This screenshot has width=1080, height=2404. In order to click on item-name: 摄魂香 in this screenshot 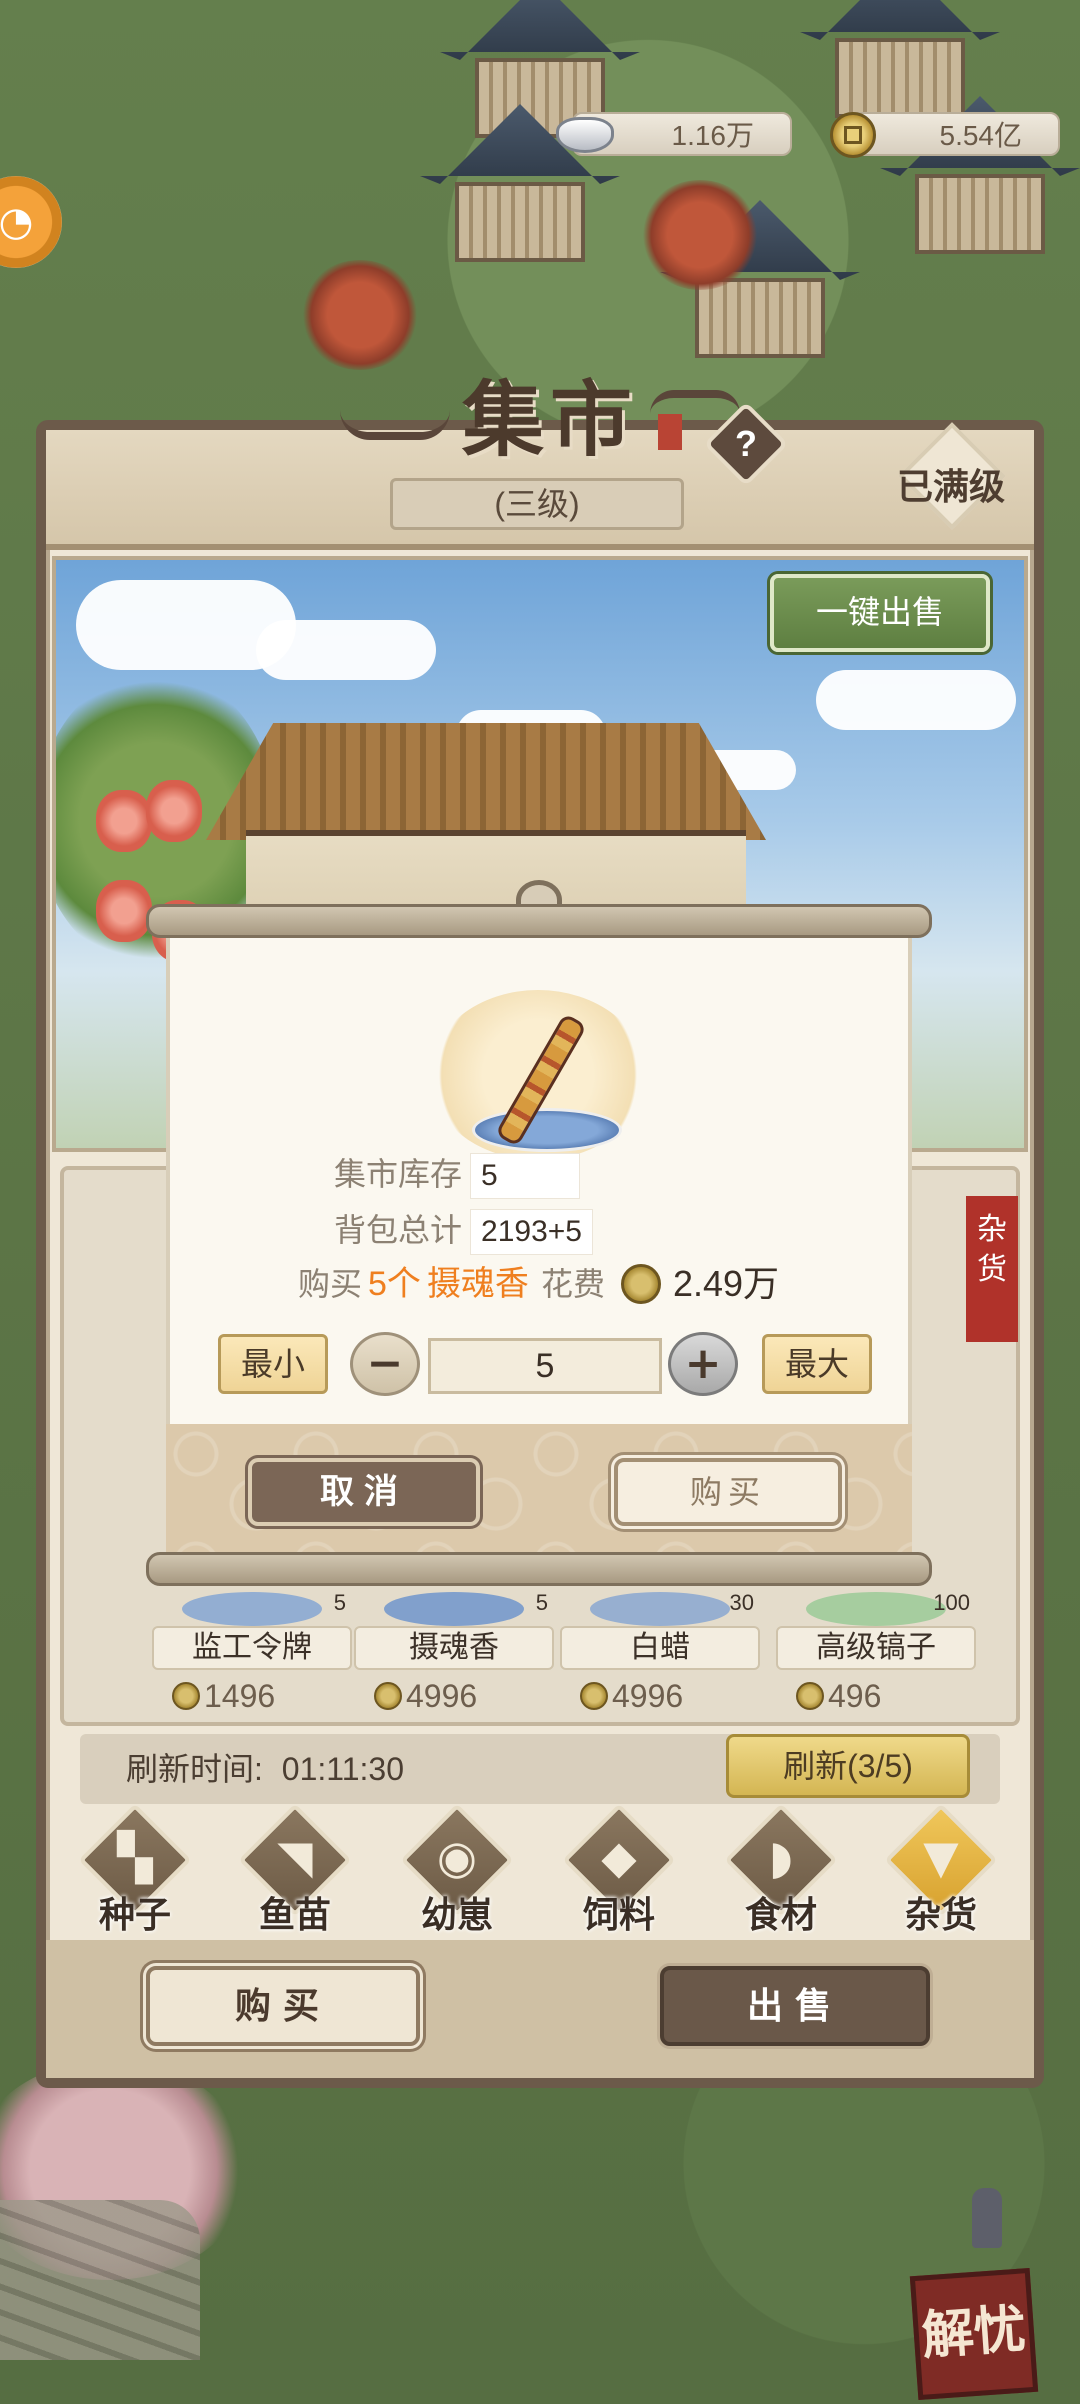, I will do `click(477, 1284)`.